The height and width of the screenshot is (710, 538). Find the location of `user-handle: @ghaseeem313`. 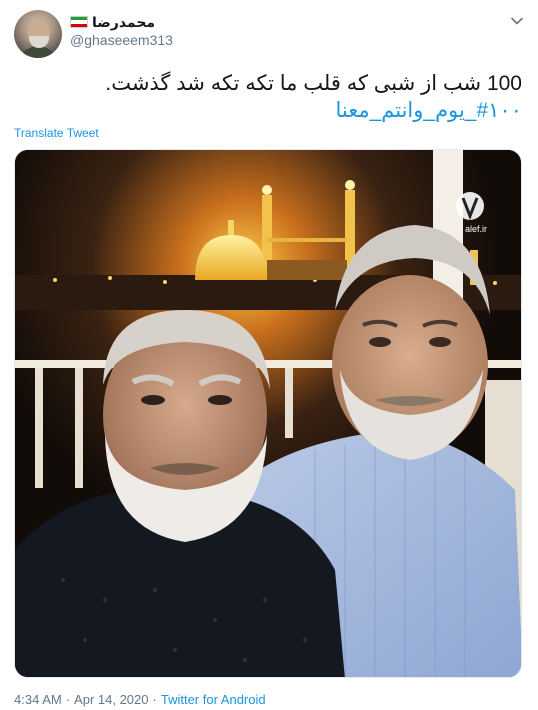

user-handle: @ghaseeem313 is located at coordinates (121, 40).